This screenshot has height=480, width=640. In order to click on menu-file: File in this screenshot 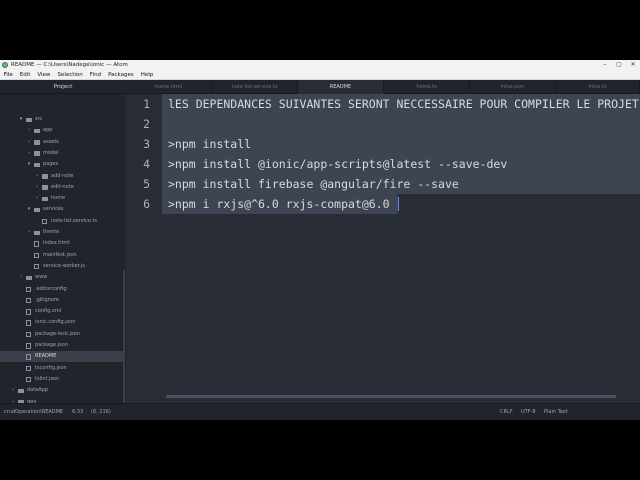, I will do `click(8, 75)`.